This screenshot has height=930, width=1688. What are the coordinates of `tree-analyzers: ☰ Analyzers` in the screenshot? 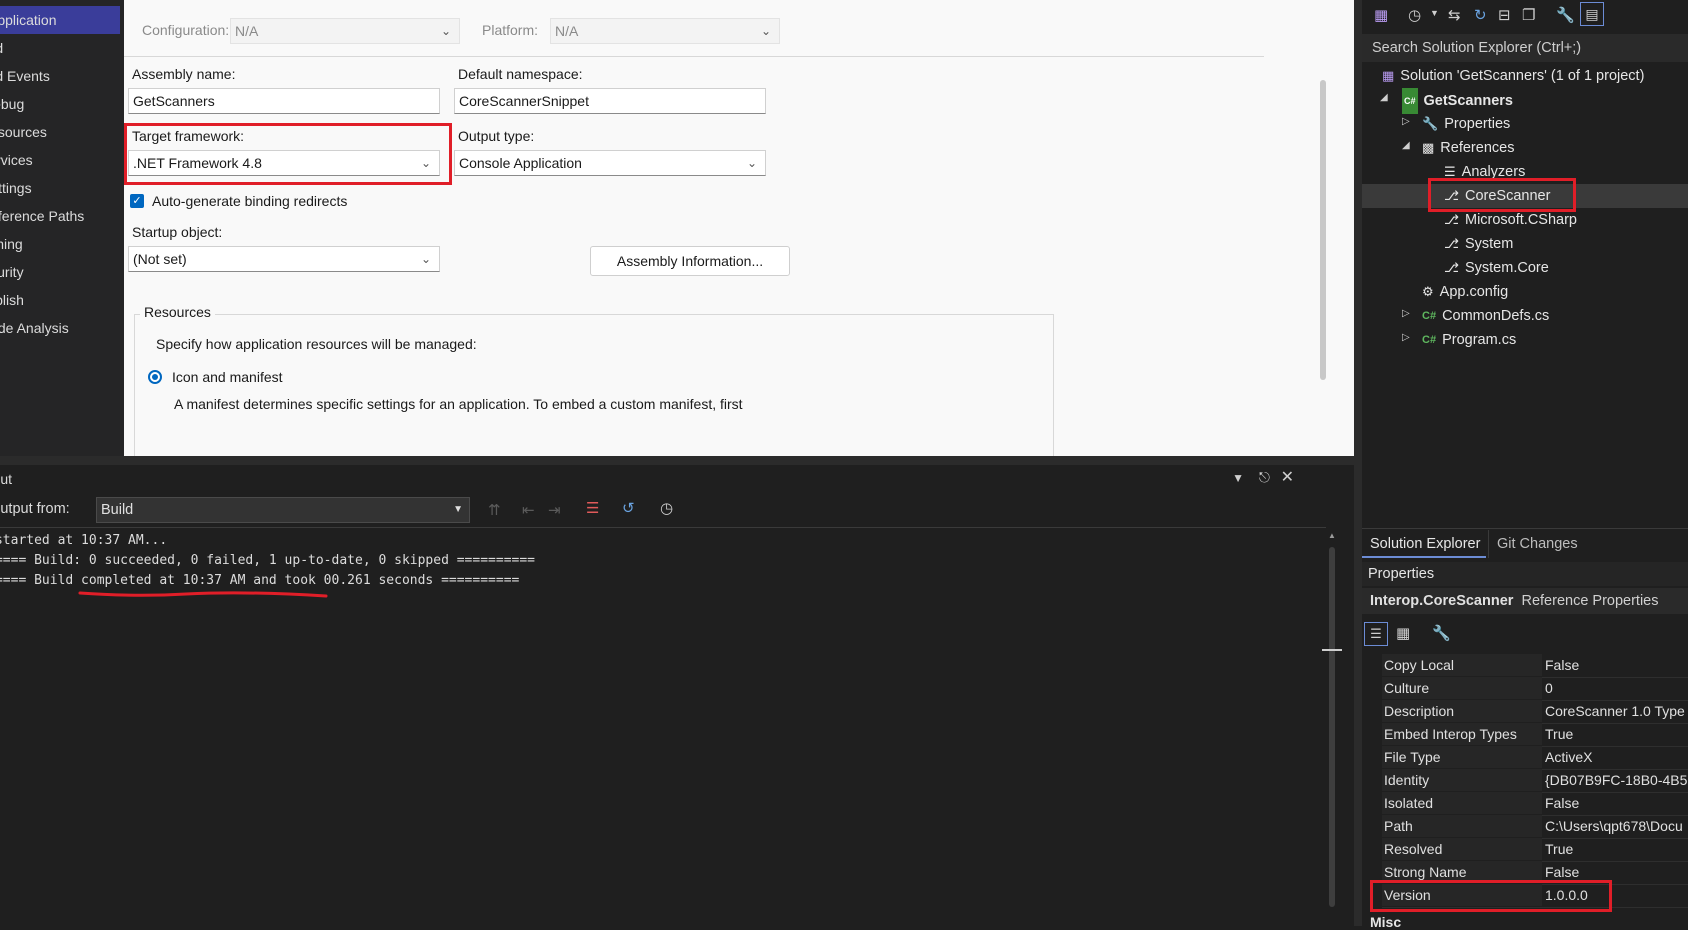 It's located at (1484, 172).